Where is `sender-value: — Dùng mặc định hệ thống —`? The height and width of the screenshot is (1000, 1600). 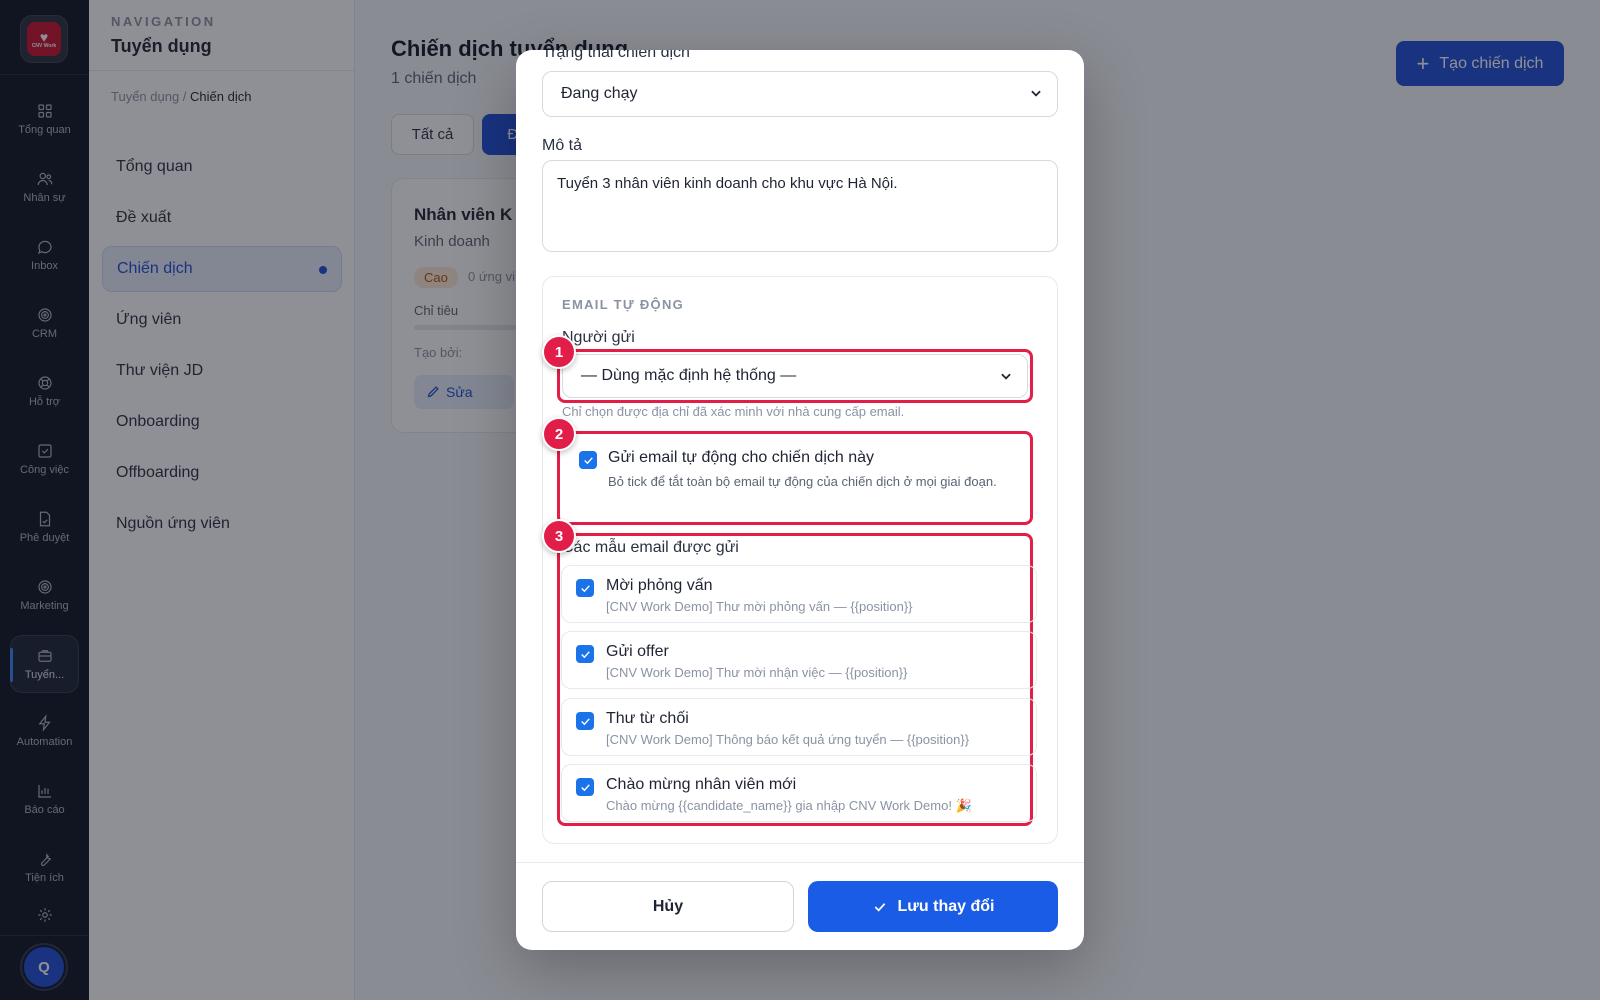 sender-value: — Dùng mặc định hệ thống — is located at coordinates (689, 375).